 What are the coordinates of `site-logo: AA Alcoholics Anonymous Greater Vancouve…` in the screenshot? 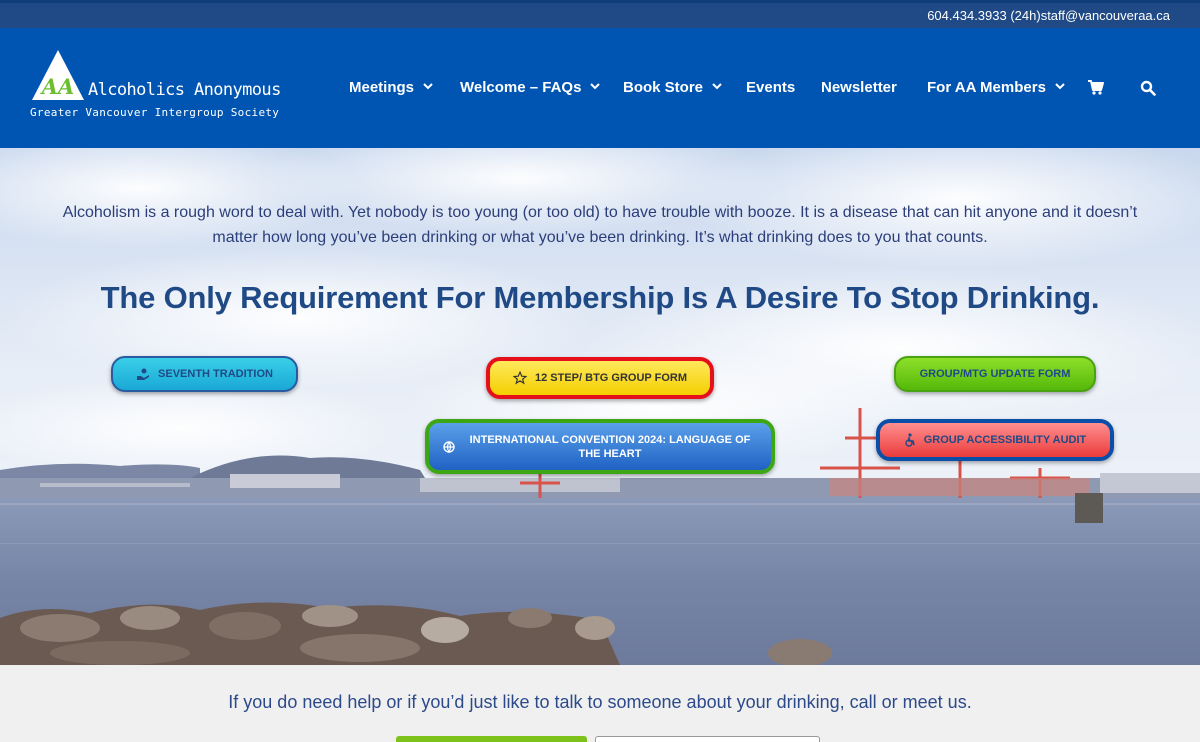 It's located at (155, 90).